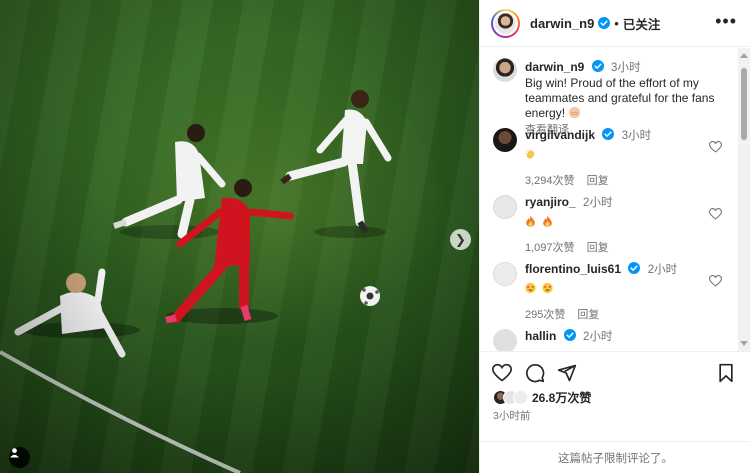 This screenshot has height=473, width=750. Describe the element at coordinates (505, 23) in the screenshot. I see `author-avatar` at that location.